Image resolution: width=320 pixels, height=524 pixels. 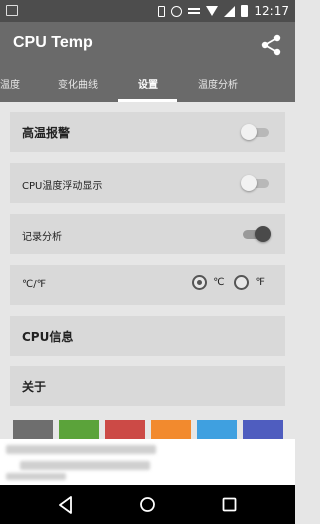 What do you see at coordinates (79, 429) in the screenshot?
I see `theme-swatch-green` at bounding box center [79, 429].